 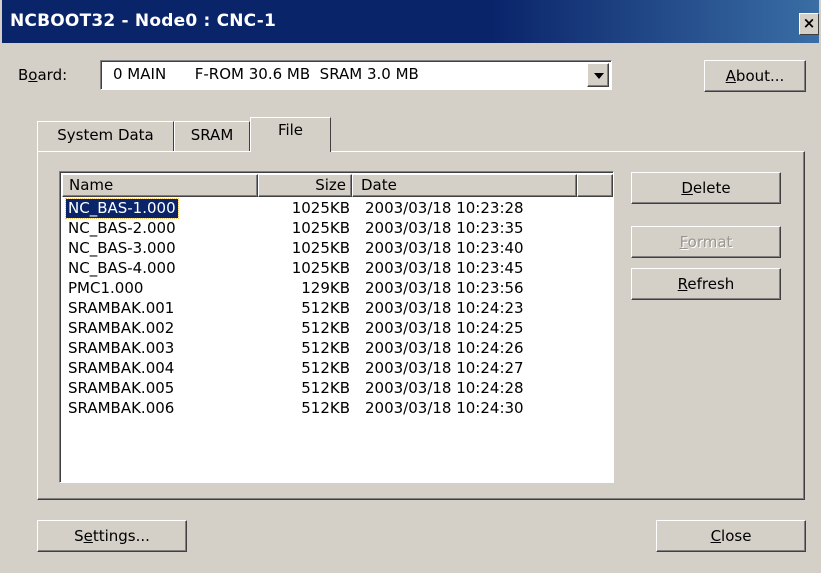 I want to click on file-name-cell: NC_BAS-3.000, so click(x=122, y=248).